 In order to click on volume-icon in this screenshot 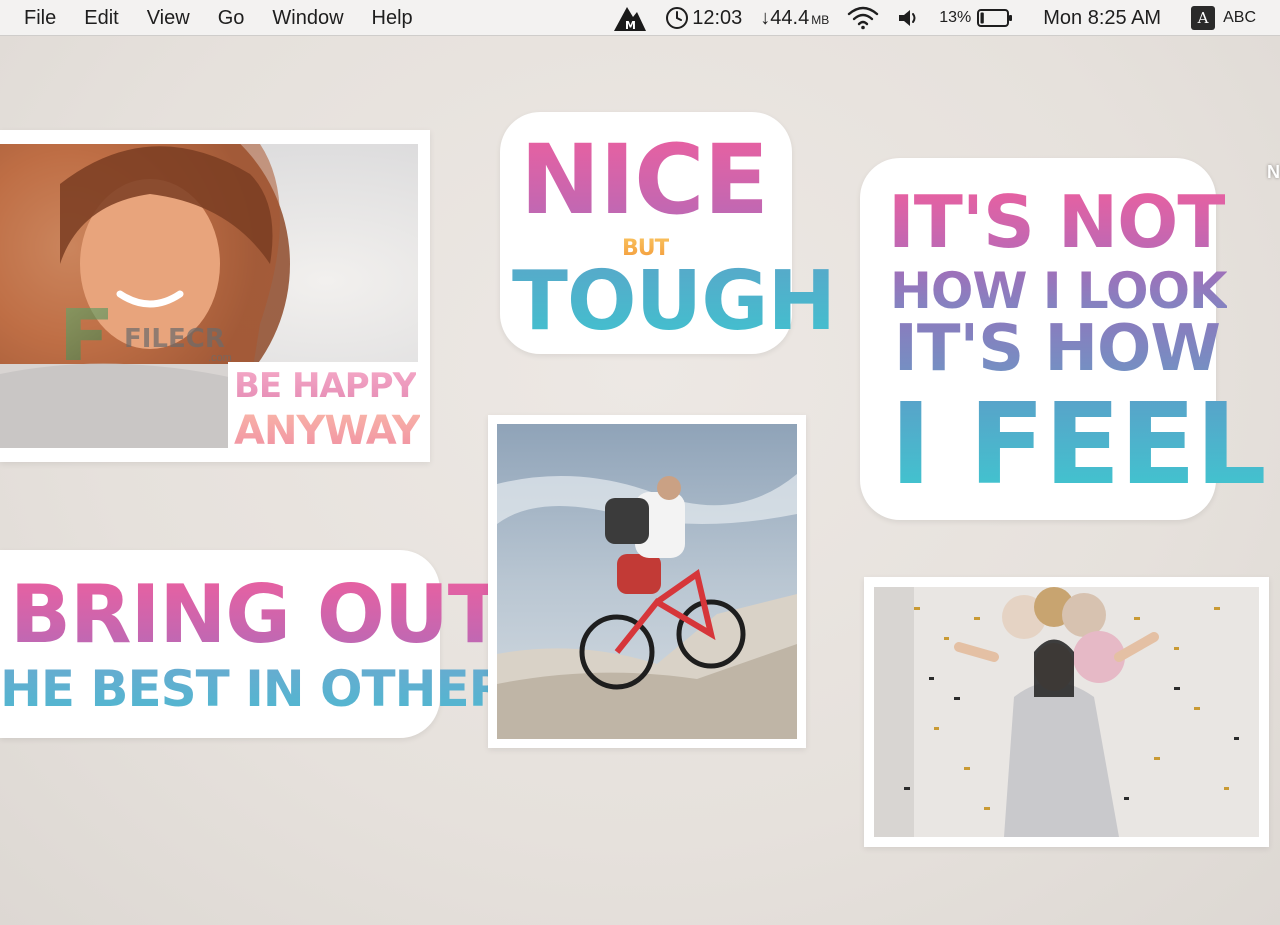, I will do `click(909, 18)`.